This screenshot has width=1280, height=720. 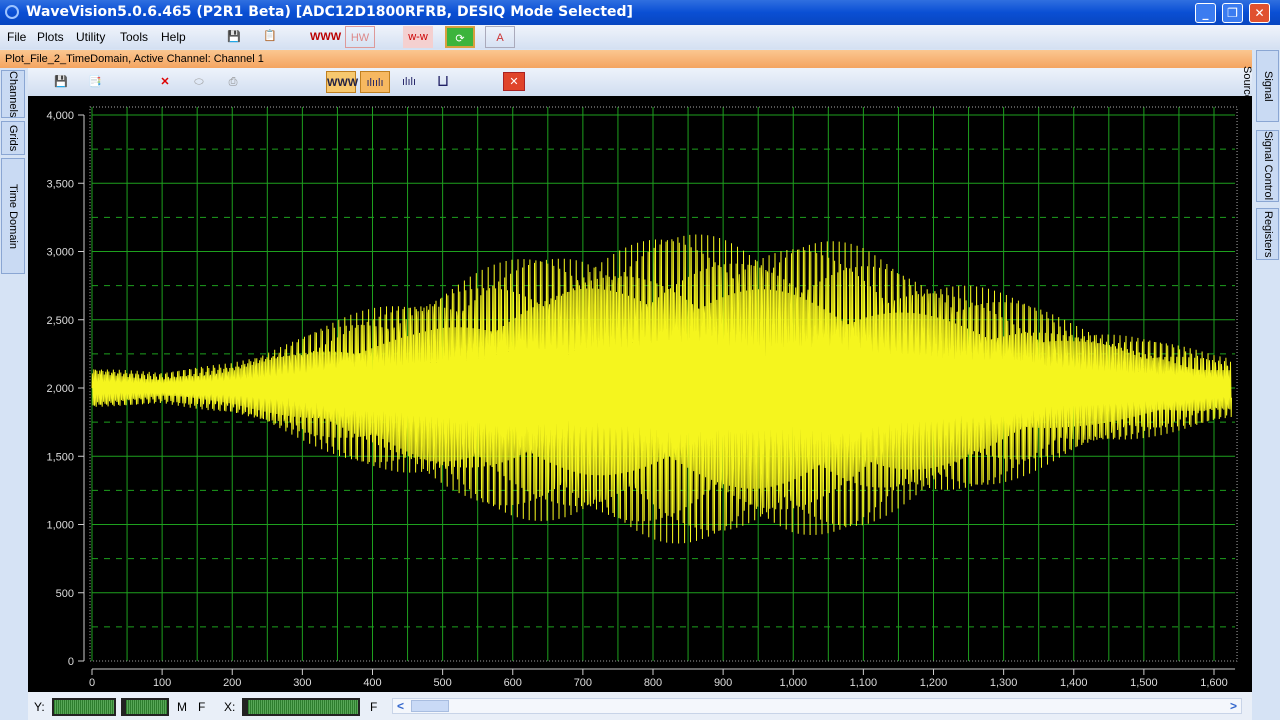 I want to click on x-tick-label: 1,100, so click(x=864, y=683).